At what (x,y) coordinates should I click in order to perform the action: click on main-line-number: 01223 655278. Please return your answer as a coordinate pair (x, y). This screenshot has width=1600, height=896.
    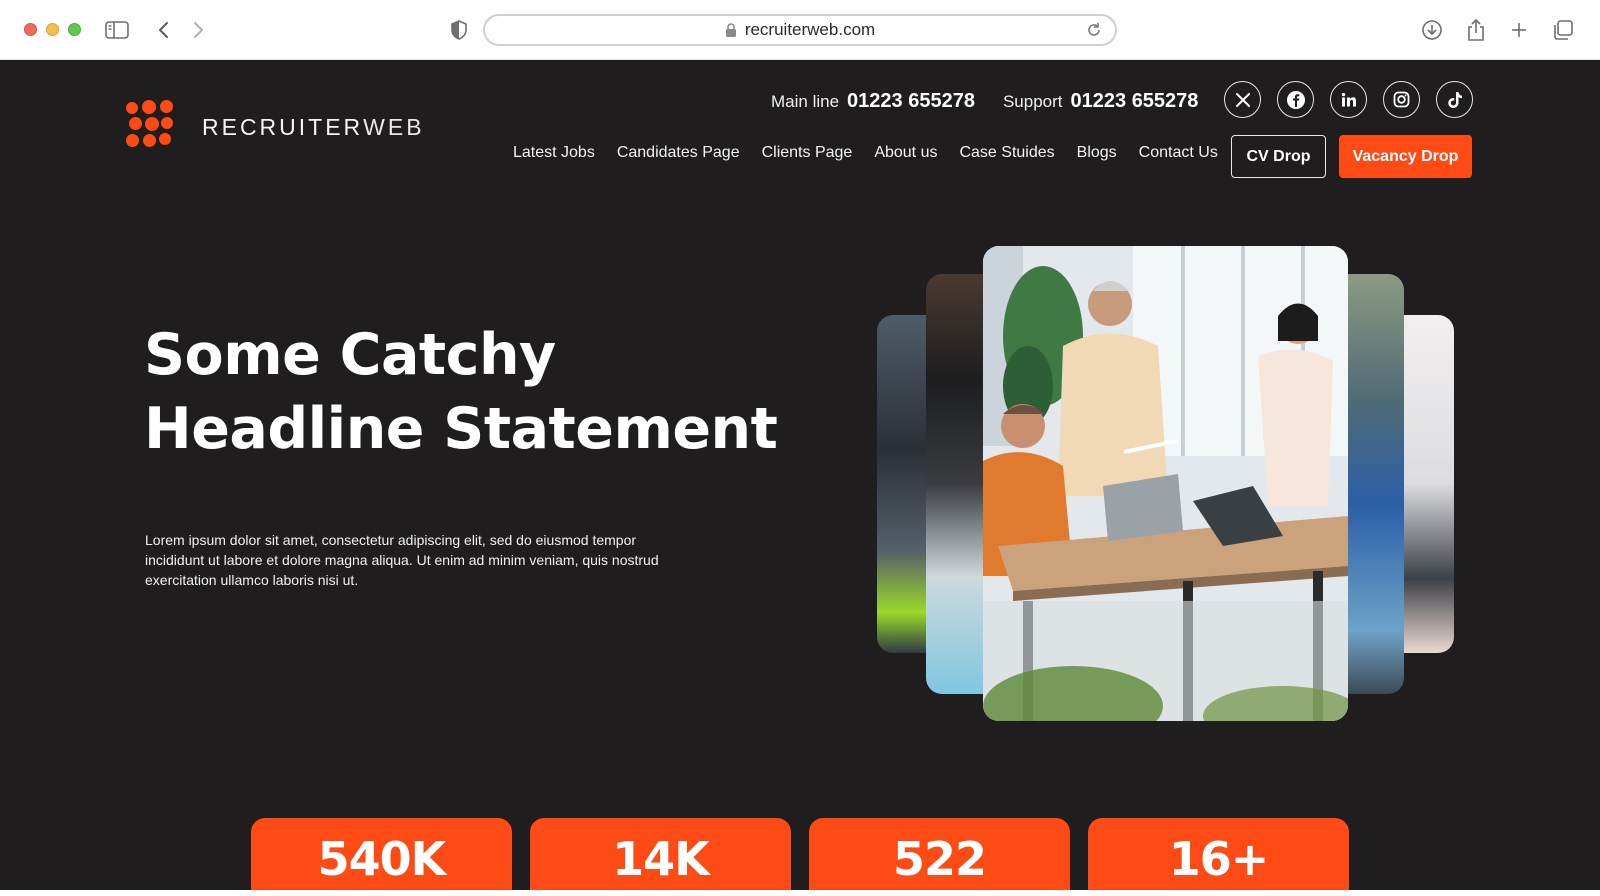
    Looking at the image, I should click on (911, 101).